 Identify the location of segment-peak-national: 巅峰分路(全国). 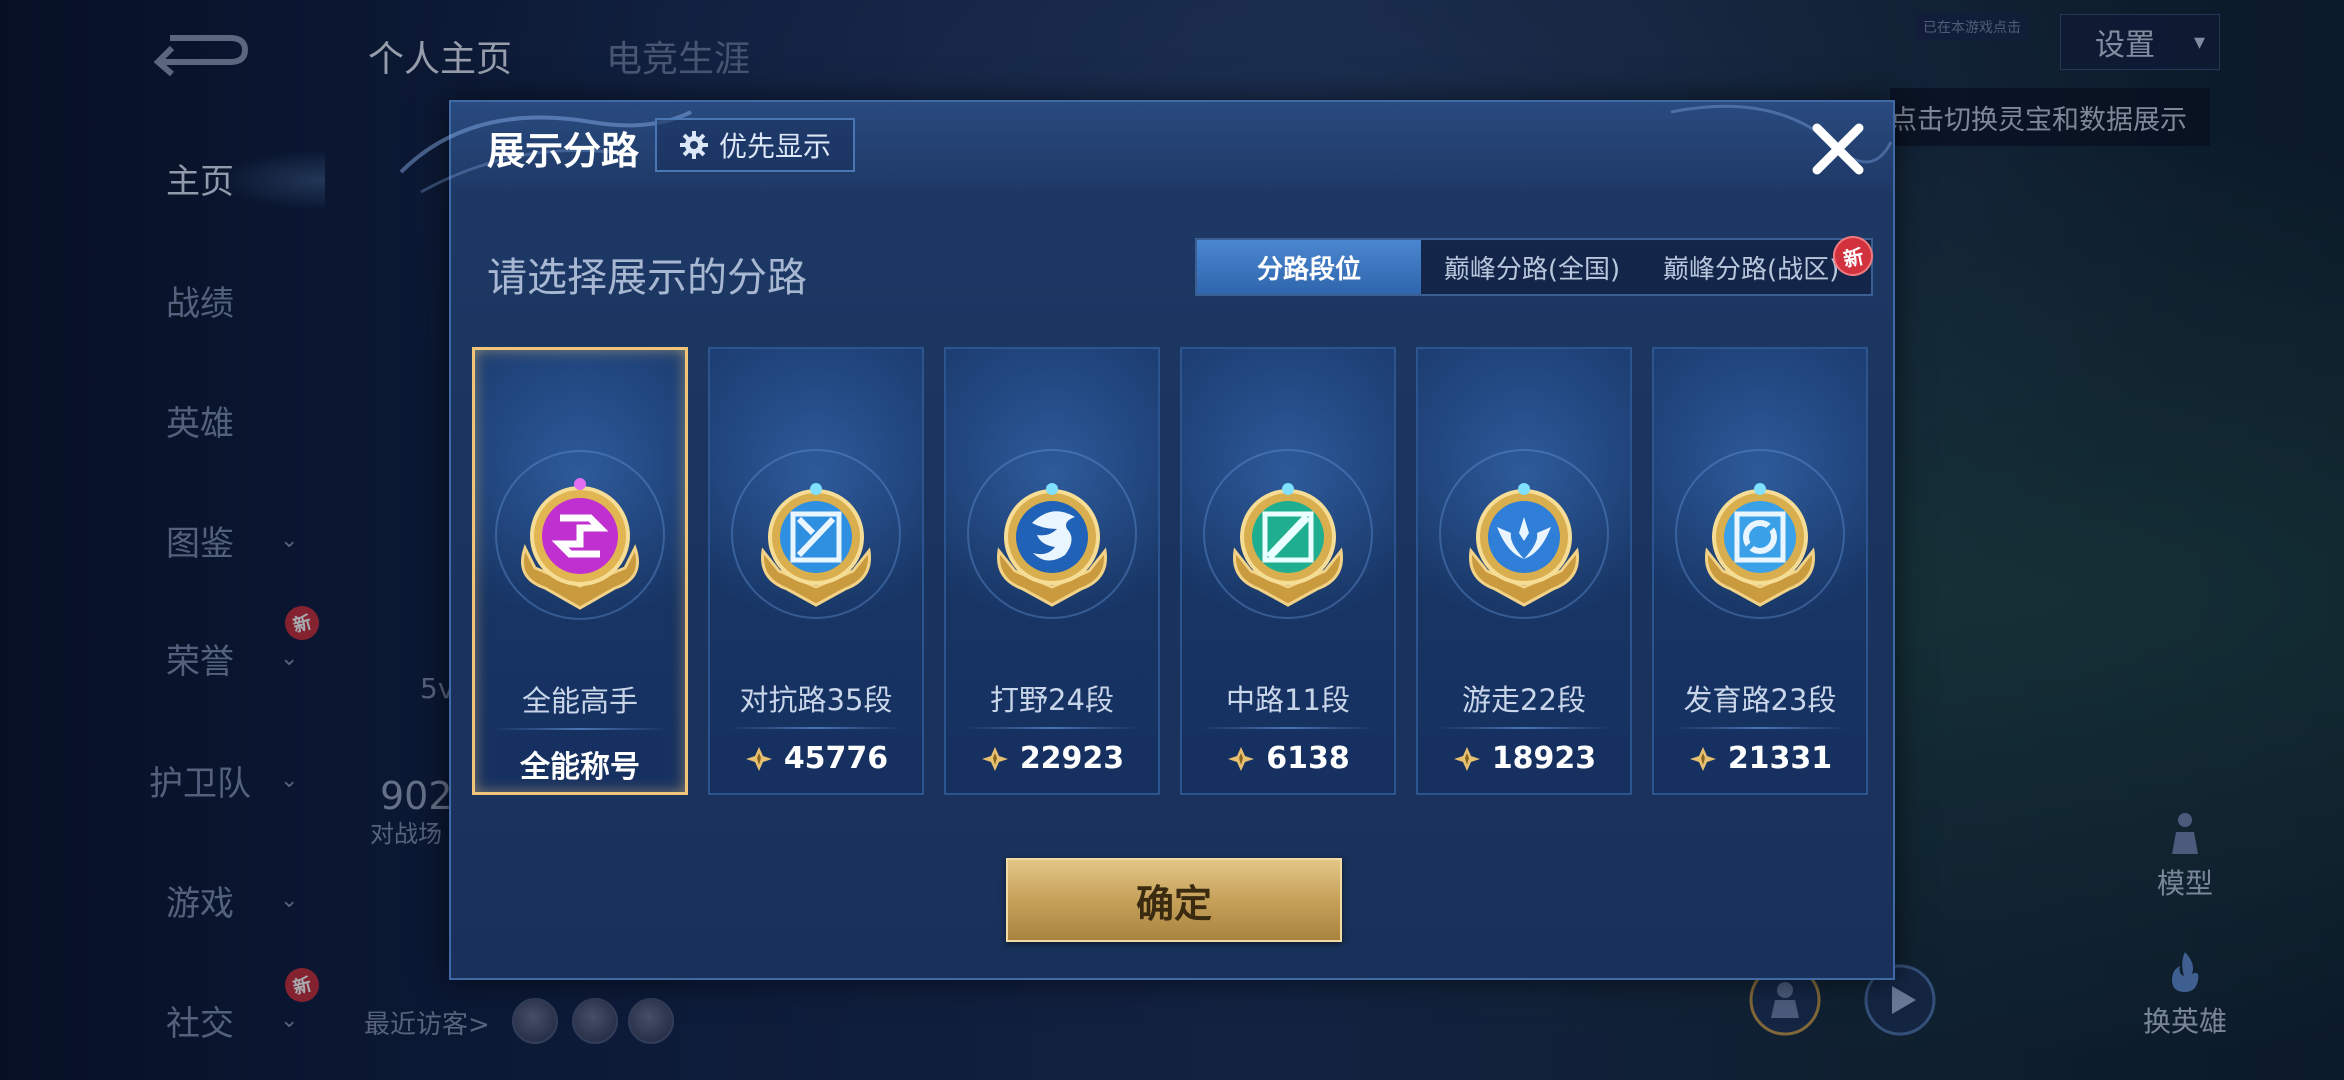
(1532, 267).